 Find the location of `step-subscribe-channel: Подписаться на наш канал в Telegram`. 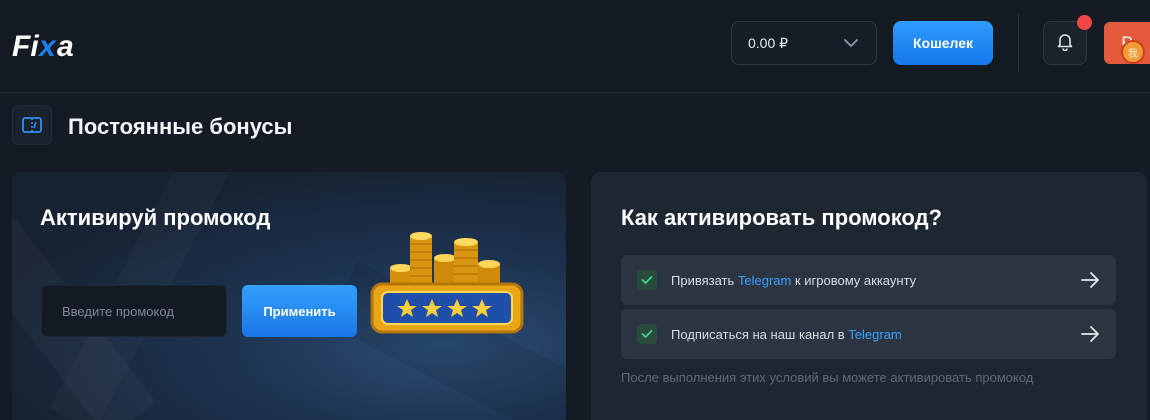

step-subscribe-channel: Подписаться на наш канал в Telegram is located at coordinates (868, 334).